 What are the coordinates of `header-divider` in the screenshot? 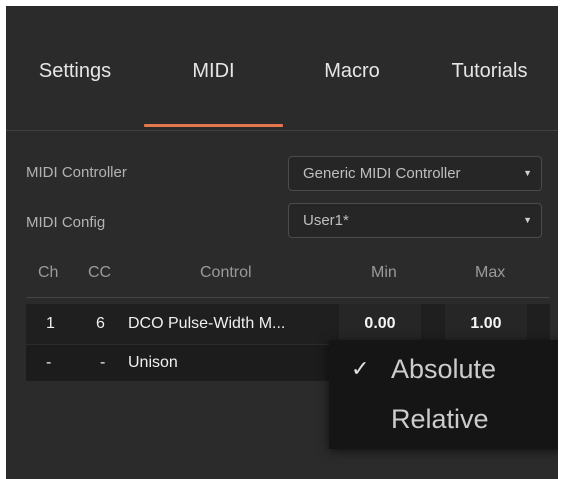 It's located at (288, 297).